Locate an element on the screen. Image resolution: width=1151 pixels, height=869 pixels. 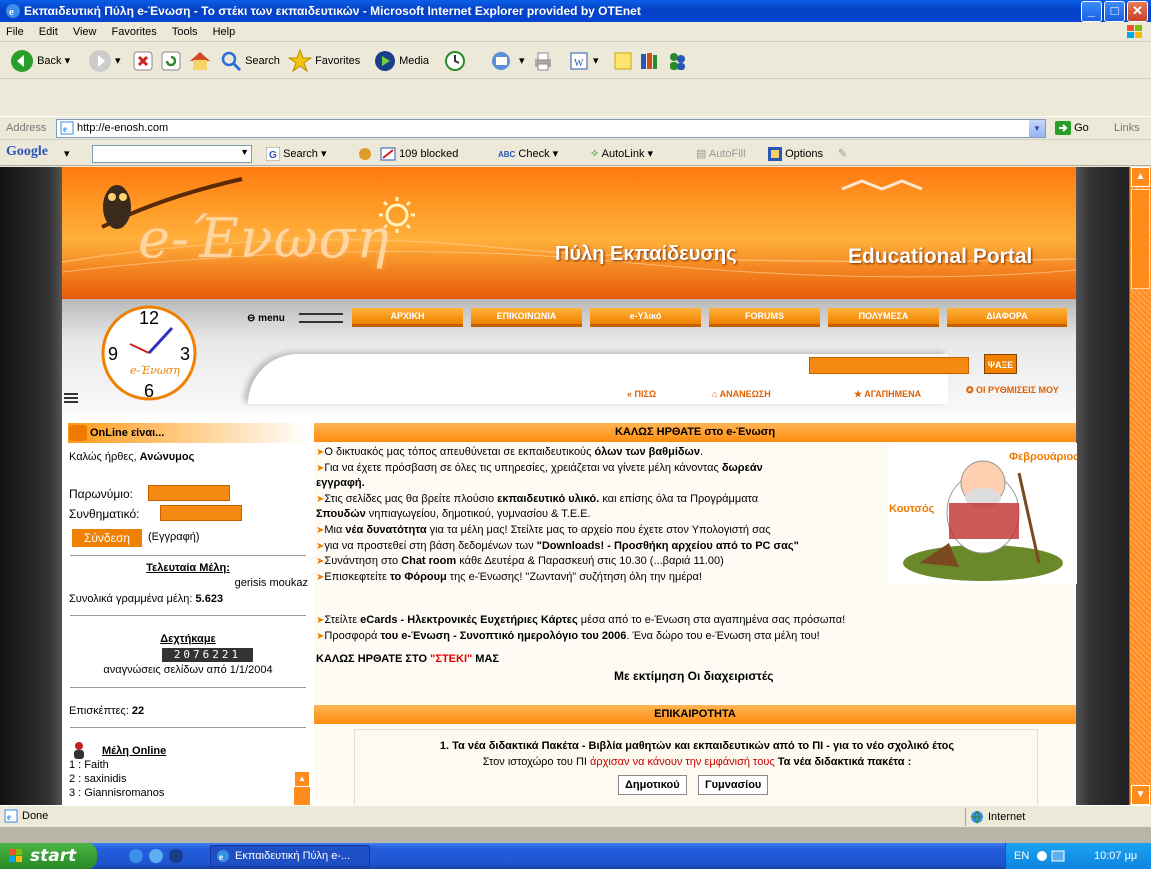
autofill-button: ▤ AutoFill is located at coordinates (721, 154).